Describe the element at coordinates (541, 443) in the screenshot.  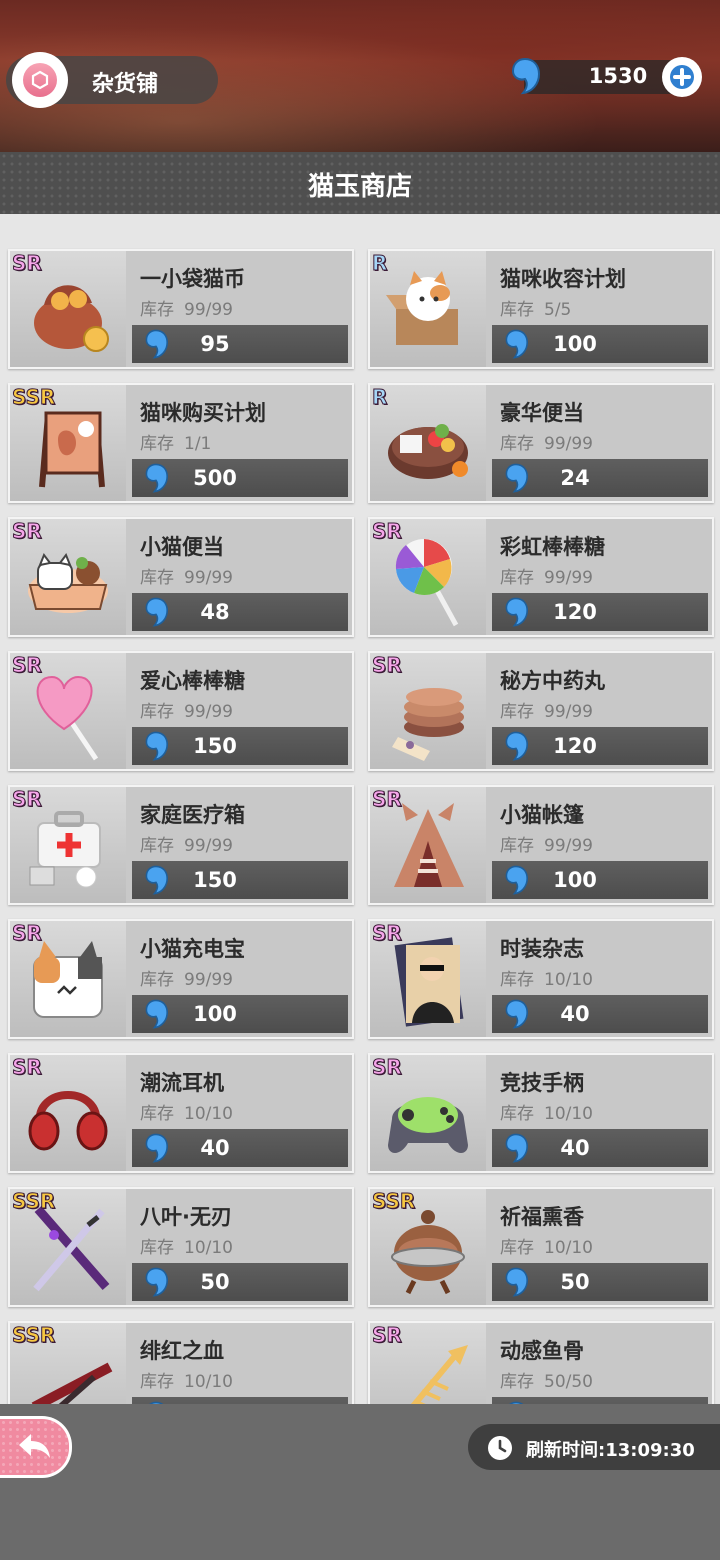
I see `shop-item-card: R 豪华便当 库存 99/99 24` at that location.